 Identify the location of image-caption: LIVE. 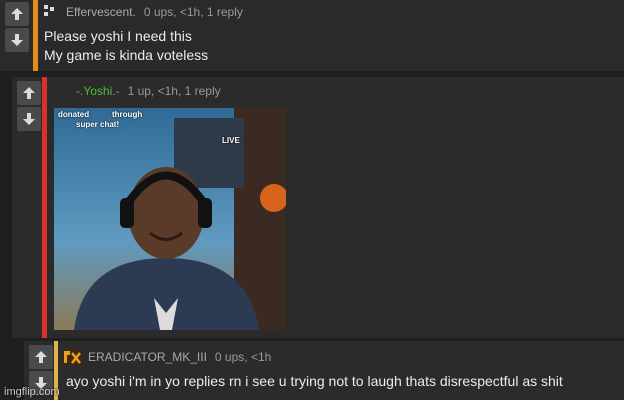
(231, 140).